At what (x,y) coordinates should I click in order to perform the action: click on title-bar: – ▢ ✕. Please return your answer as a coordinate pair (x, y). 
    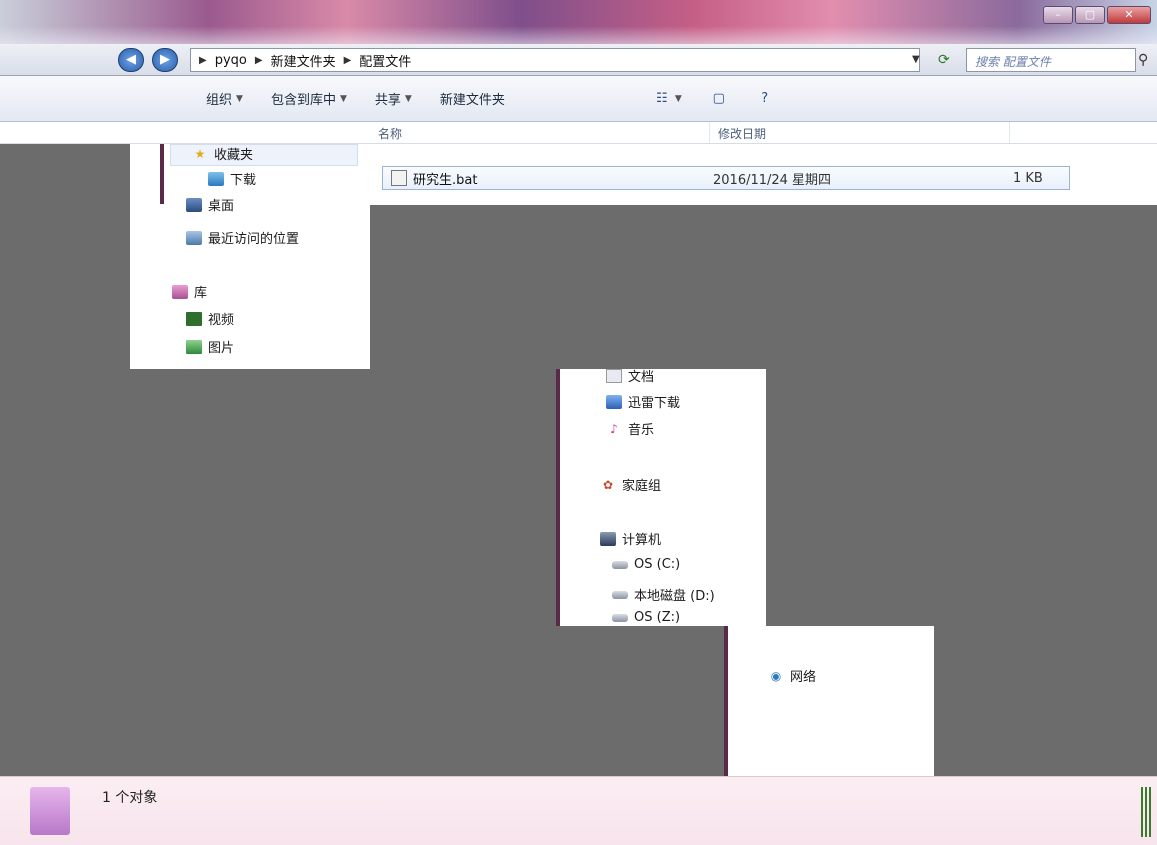
    Looking at the image, I should click on (578, 22).